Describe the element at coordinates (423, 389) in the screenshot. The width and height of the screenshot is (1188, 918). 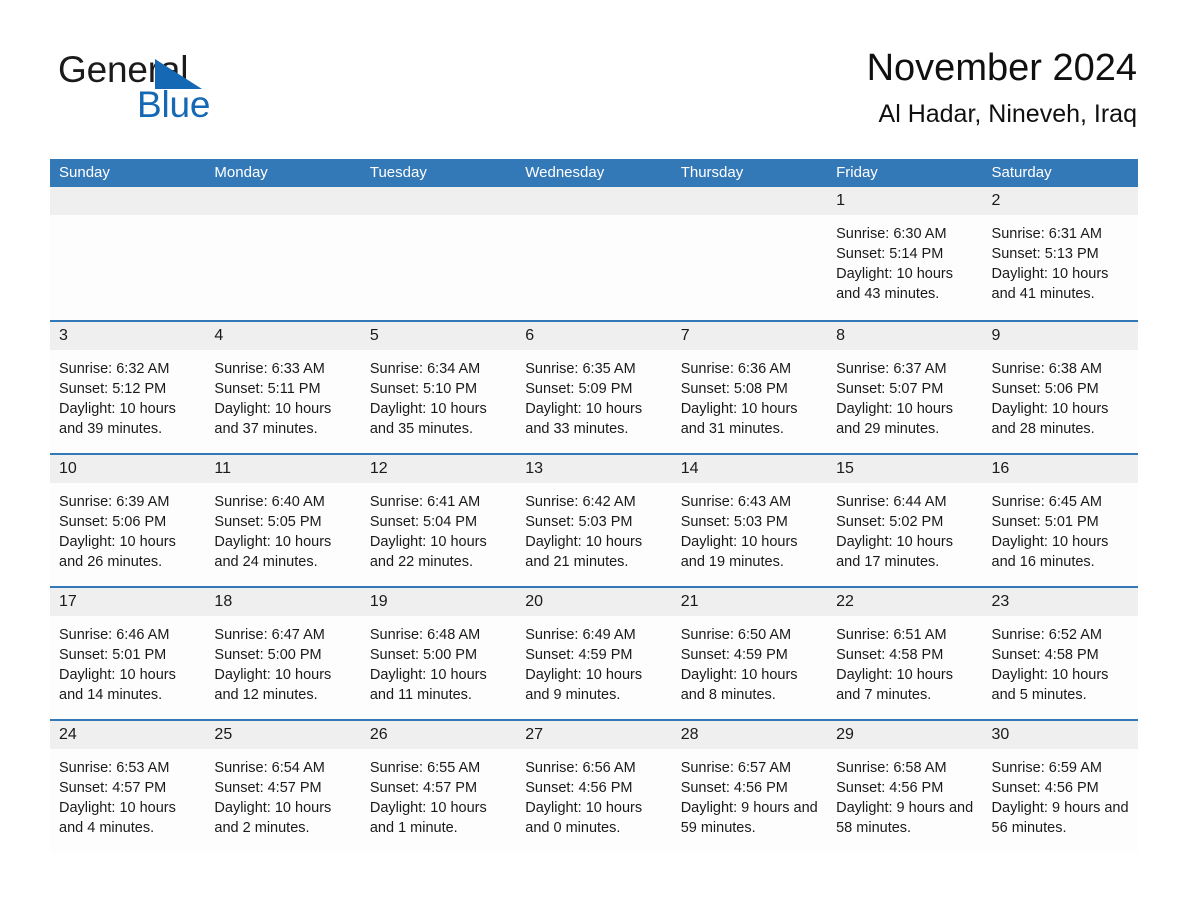
I see `sunset-text: Sunset: 5:10 PM` at that location.